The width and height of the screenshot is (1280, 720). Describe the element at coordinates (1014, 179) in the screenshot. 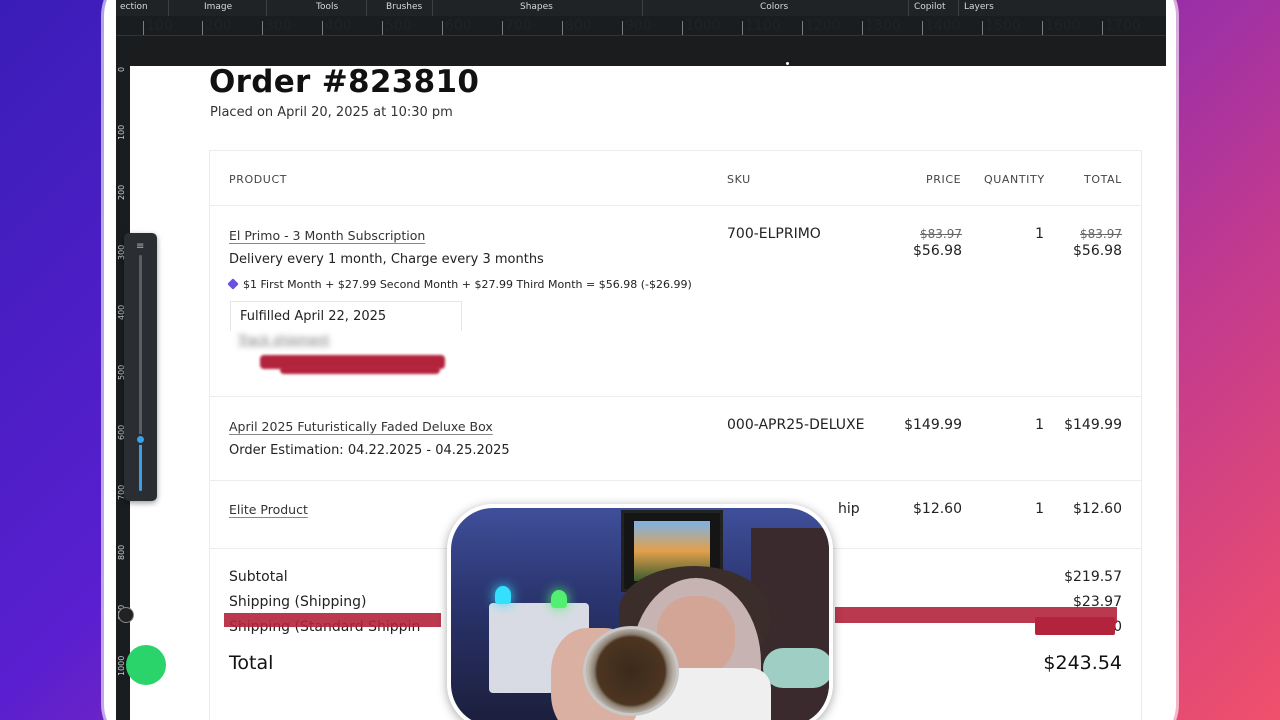

I see `column-header-quantity: QUANTITY` at that location.